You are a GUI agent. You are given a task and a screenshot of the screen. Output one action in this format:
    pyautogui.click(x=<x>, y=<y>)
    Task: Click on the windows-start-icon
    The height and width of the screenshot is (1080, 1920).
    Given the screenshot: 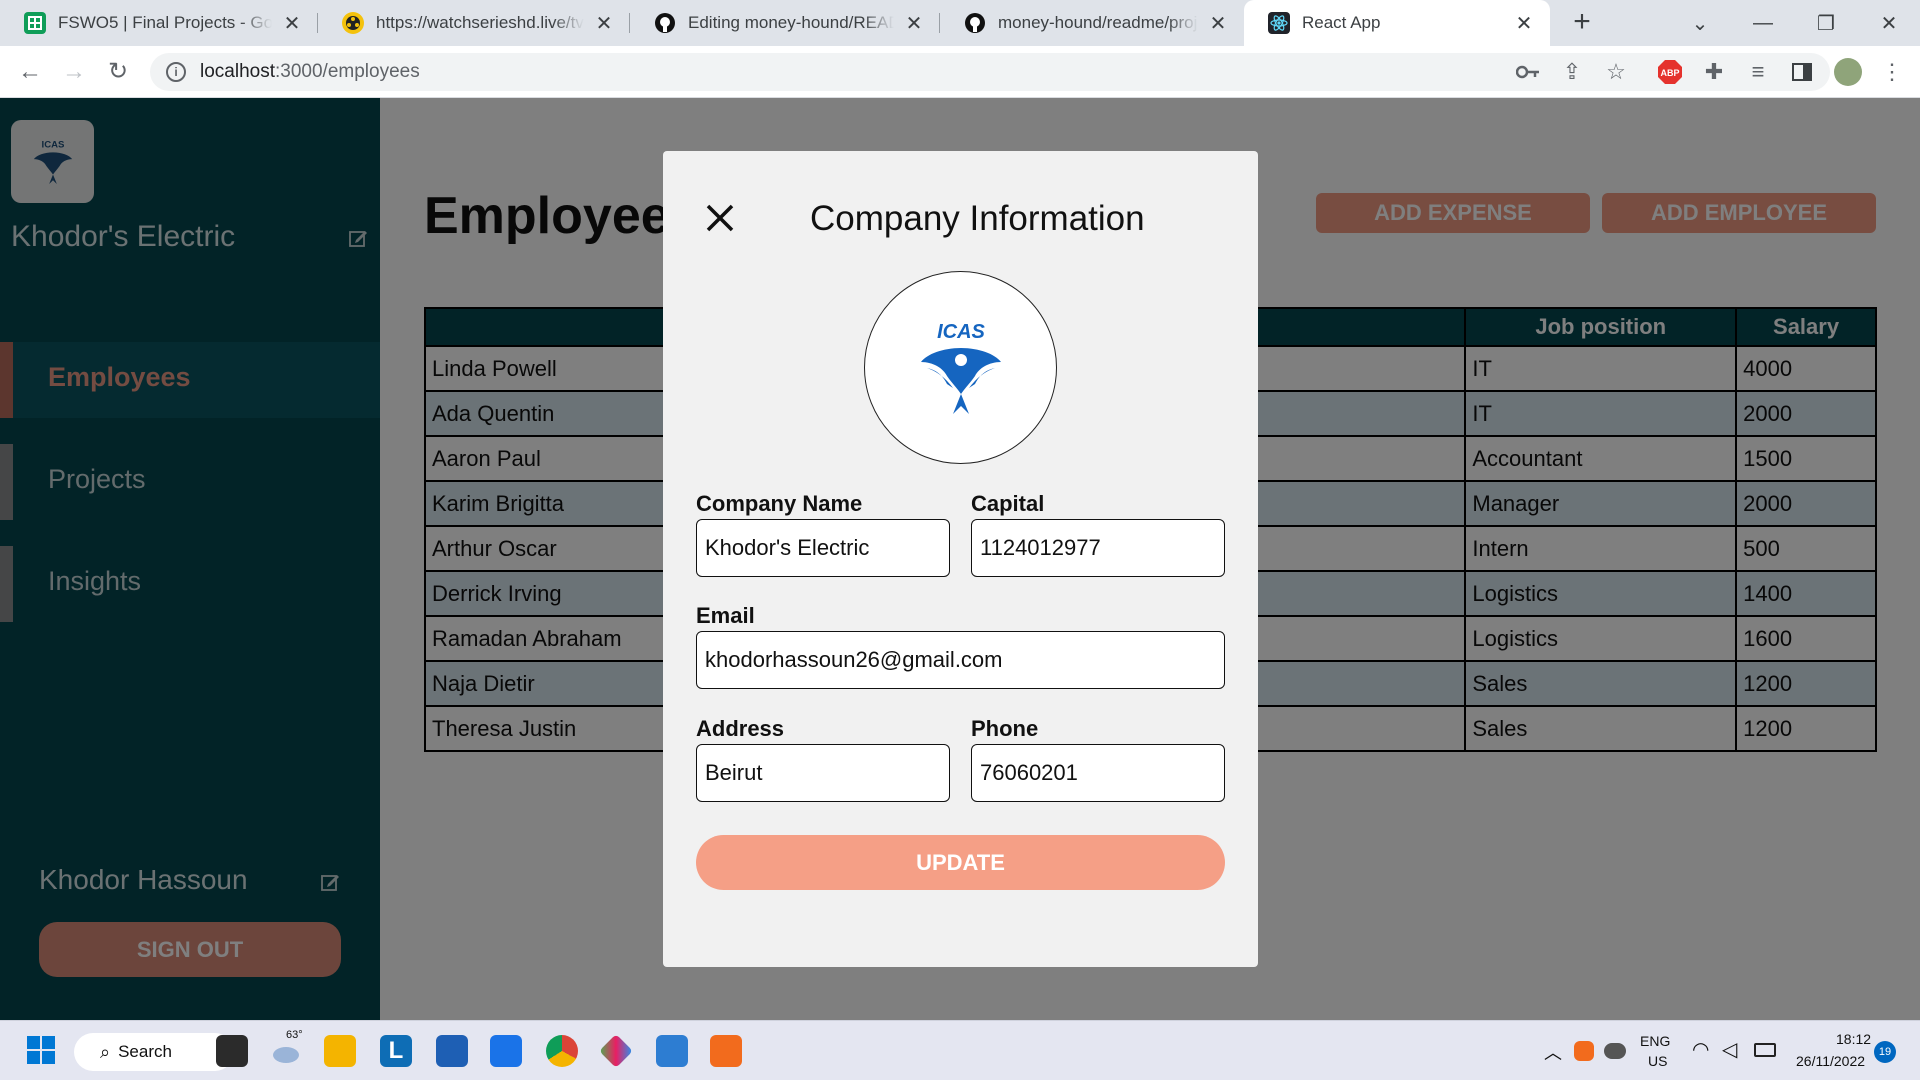 What is the action you would take?
    pyautogui.click(x=42, y=1051)
    